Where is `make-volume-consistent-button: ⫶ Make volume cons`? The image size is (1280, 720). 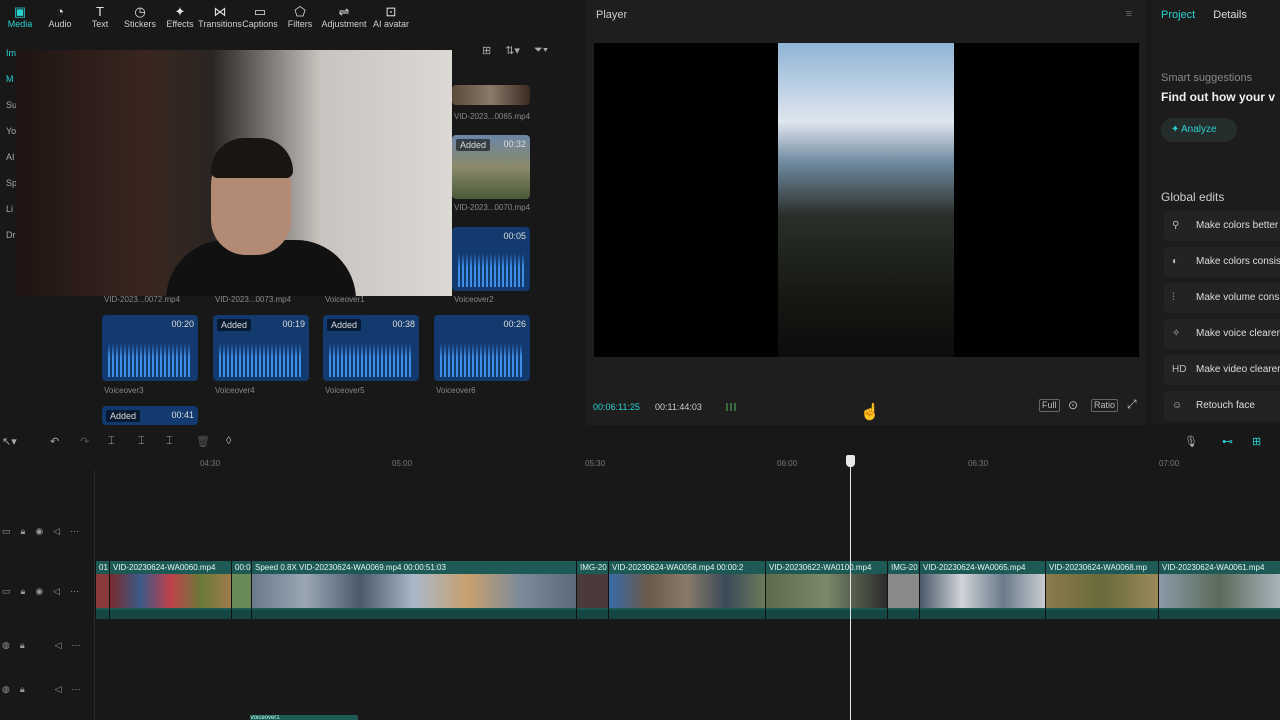
make-volume-consistent-button: ⫶ Make volume cons is located at coordinates (1222, 298).